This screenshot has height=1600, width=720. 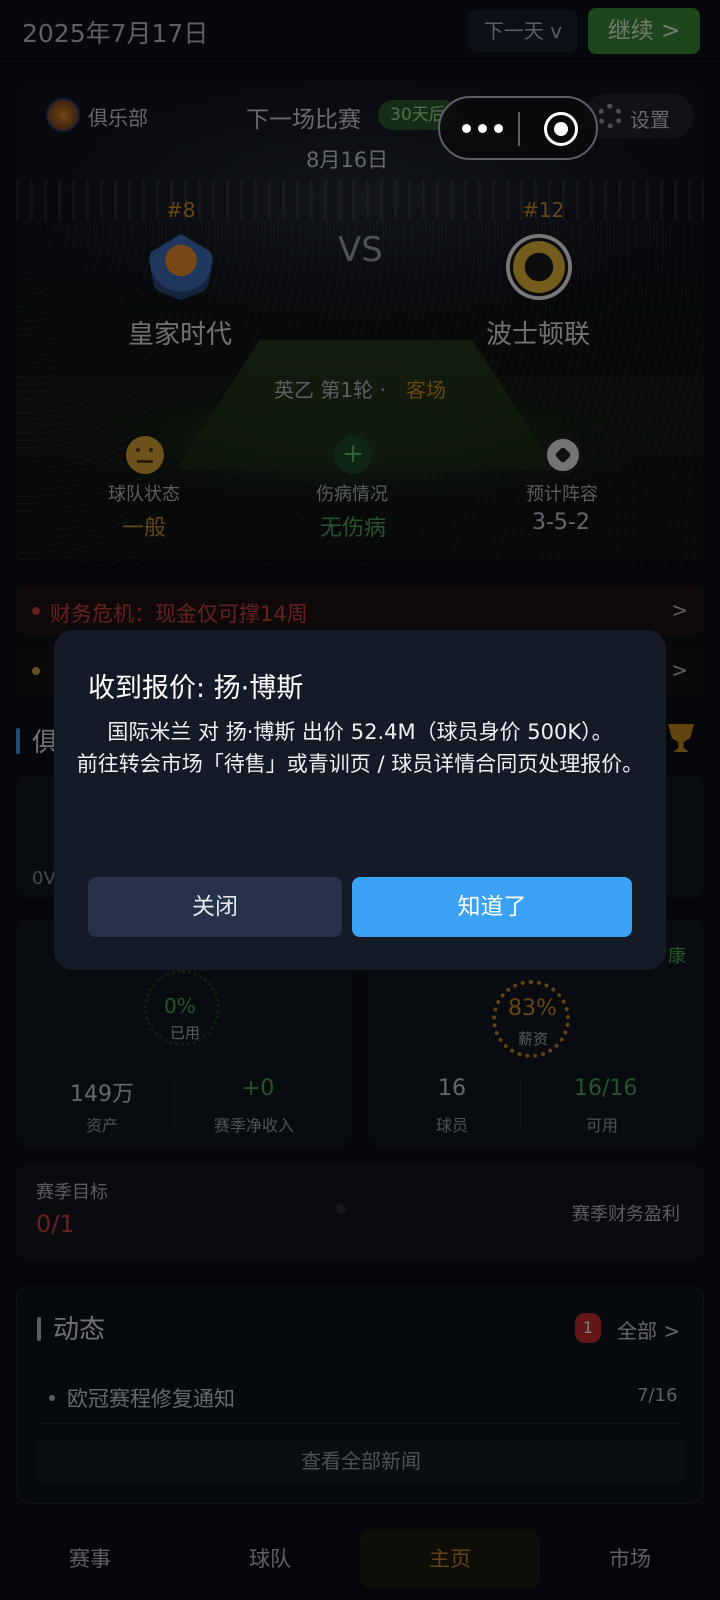 I want to click on close-miniprogram-icon, so click(x=561, y=129).